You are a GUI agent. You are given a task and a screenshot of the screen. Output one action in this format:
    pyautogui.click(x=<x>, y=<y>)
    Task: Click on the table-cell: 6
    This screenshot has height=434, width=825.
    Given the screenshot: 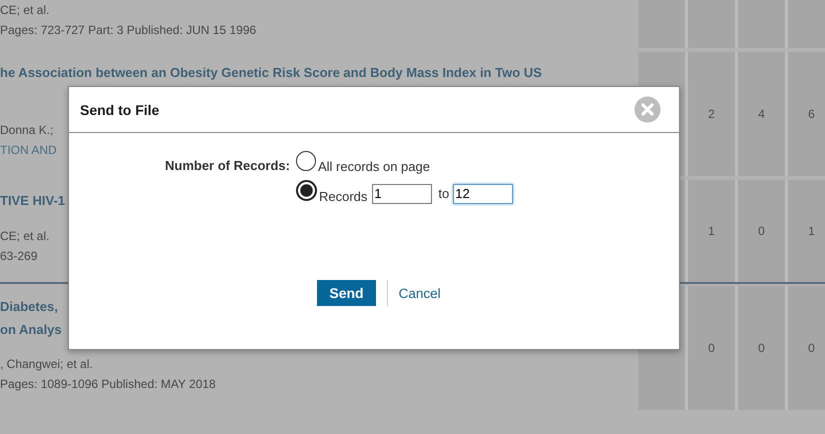 What is the action you would take?
    pyautogui.click(x=806, y=114)
    